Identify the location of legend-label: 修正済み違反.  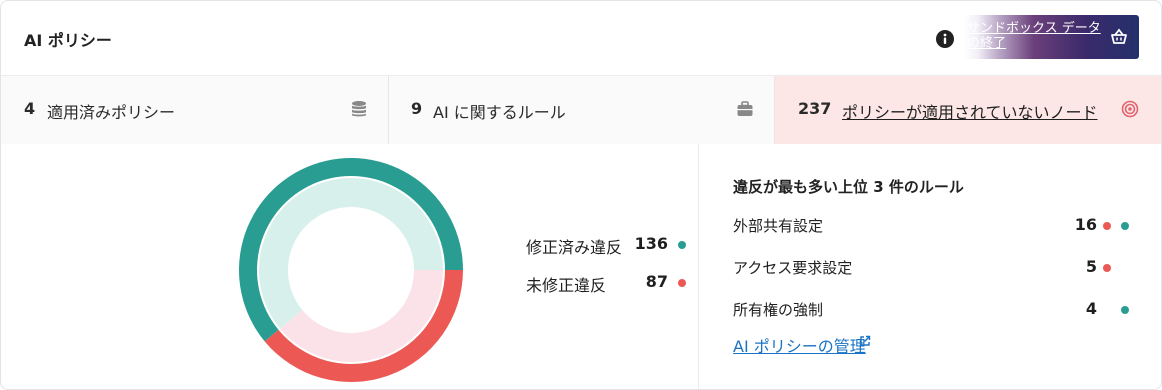
(574, 247).